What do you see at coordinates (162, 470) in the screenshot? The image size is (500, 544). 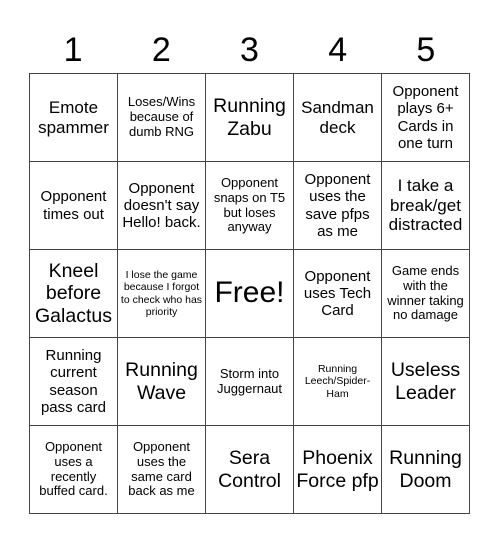 I see `bingo-cell: Opponent uses the same card back as me` at bounding box center [162, 470].